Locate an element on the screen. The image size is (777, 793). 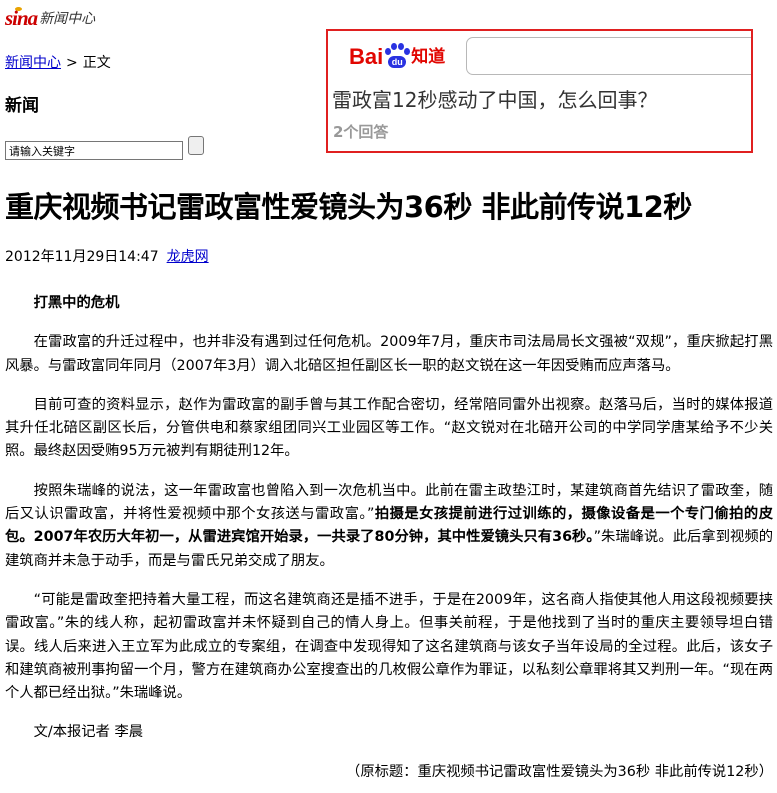
breadcrumb: 新闻中心 > 正文 is located at coordinates (58, 63).